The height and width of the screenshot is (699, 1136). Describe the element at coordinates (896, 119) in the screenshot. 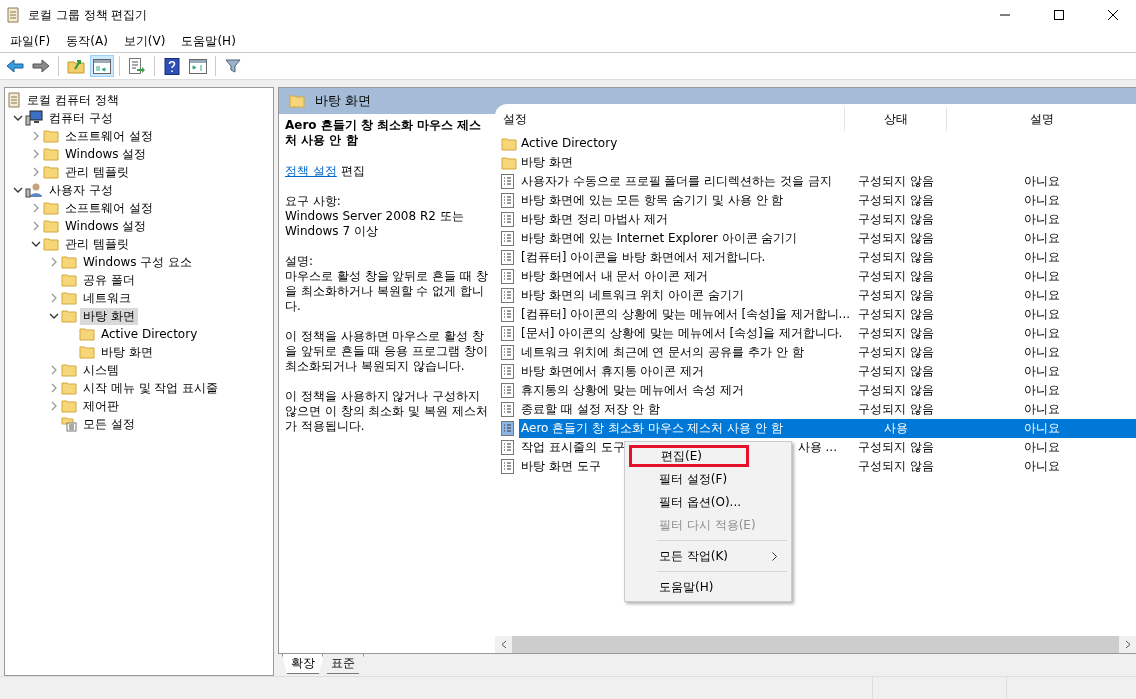

I see `column-header: 상태` at that location.